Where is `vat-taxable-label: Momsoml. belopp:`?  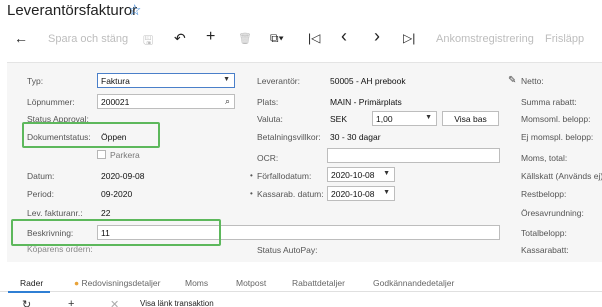
vat-taxable-label: Momsoml. belopp: is located at coordinates (556, 119).